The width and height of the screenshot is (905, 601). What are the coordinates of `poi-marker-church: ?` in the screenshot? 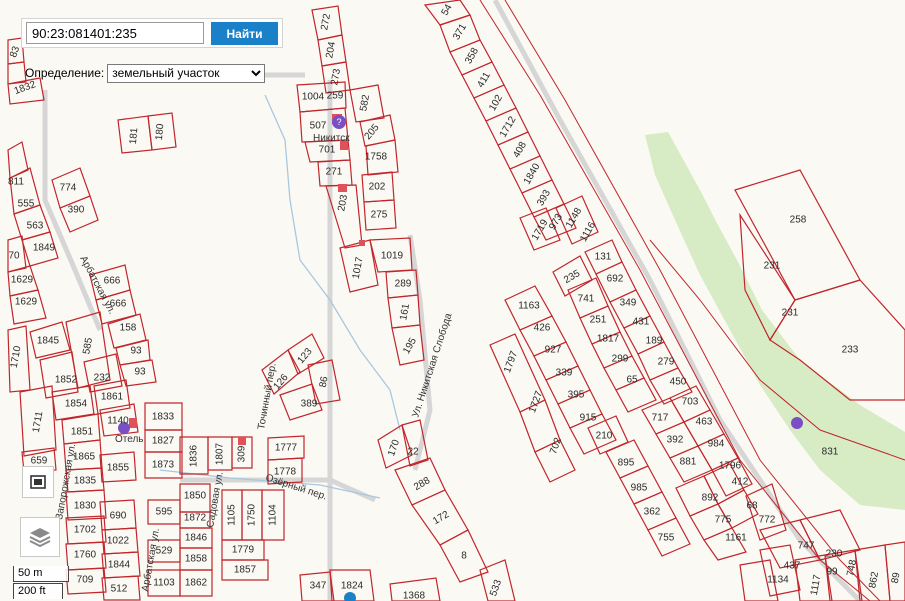 It's located at (339, 122).